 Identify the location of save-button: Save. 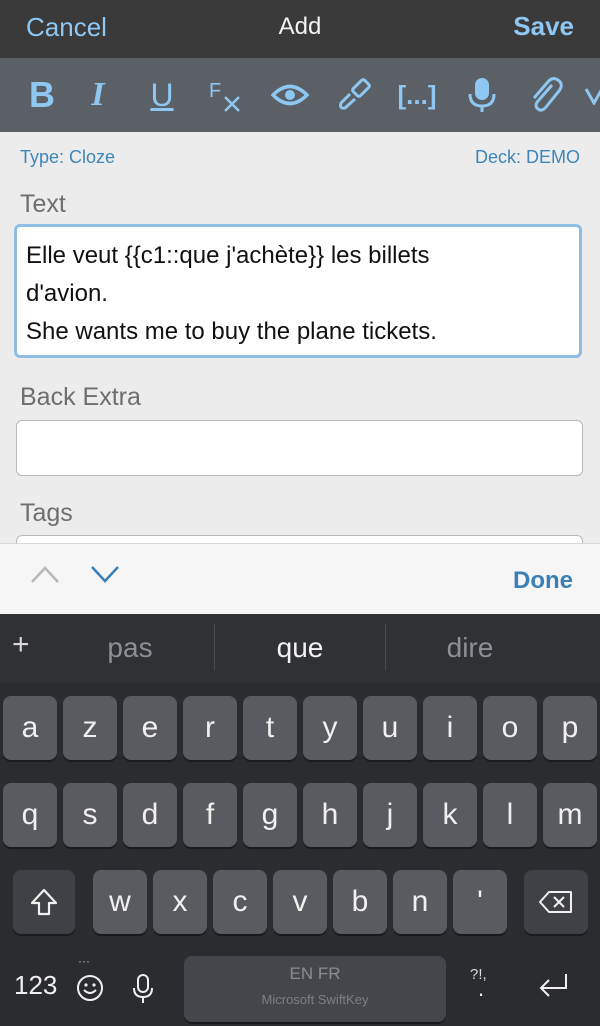
(543, 26).